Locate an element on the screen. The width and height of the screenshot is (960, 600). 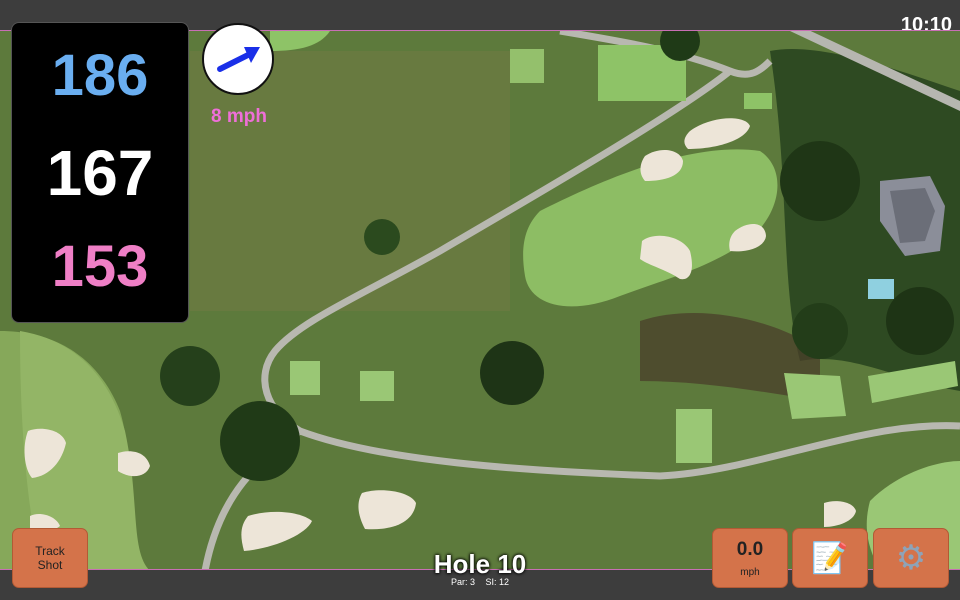
track-shot-label-line1: Track is located at coordinates (50, 551).